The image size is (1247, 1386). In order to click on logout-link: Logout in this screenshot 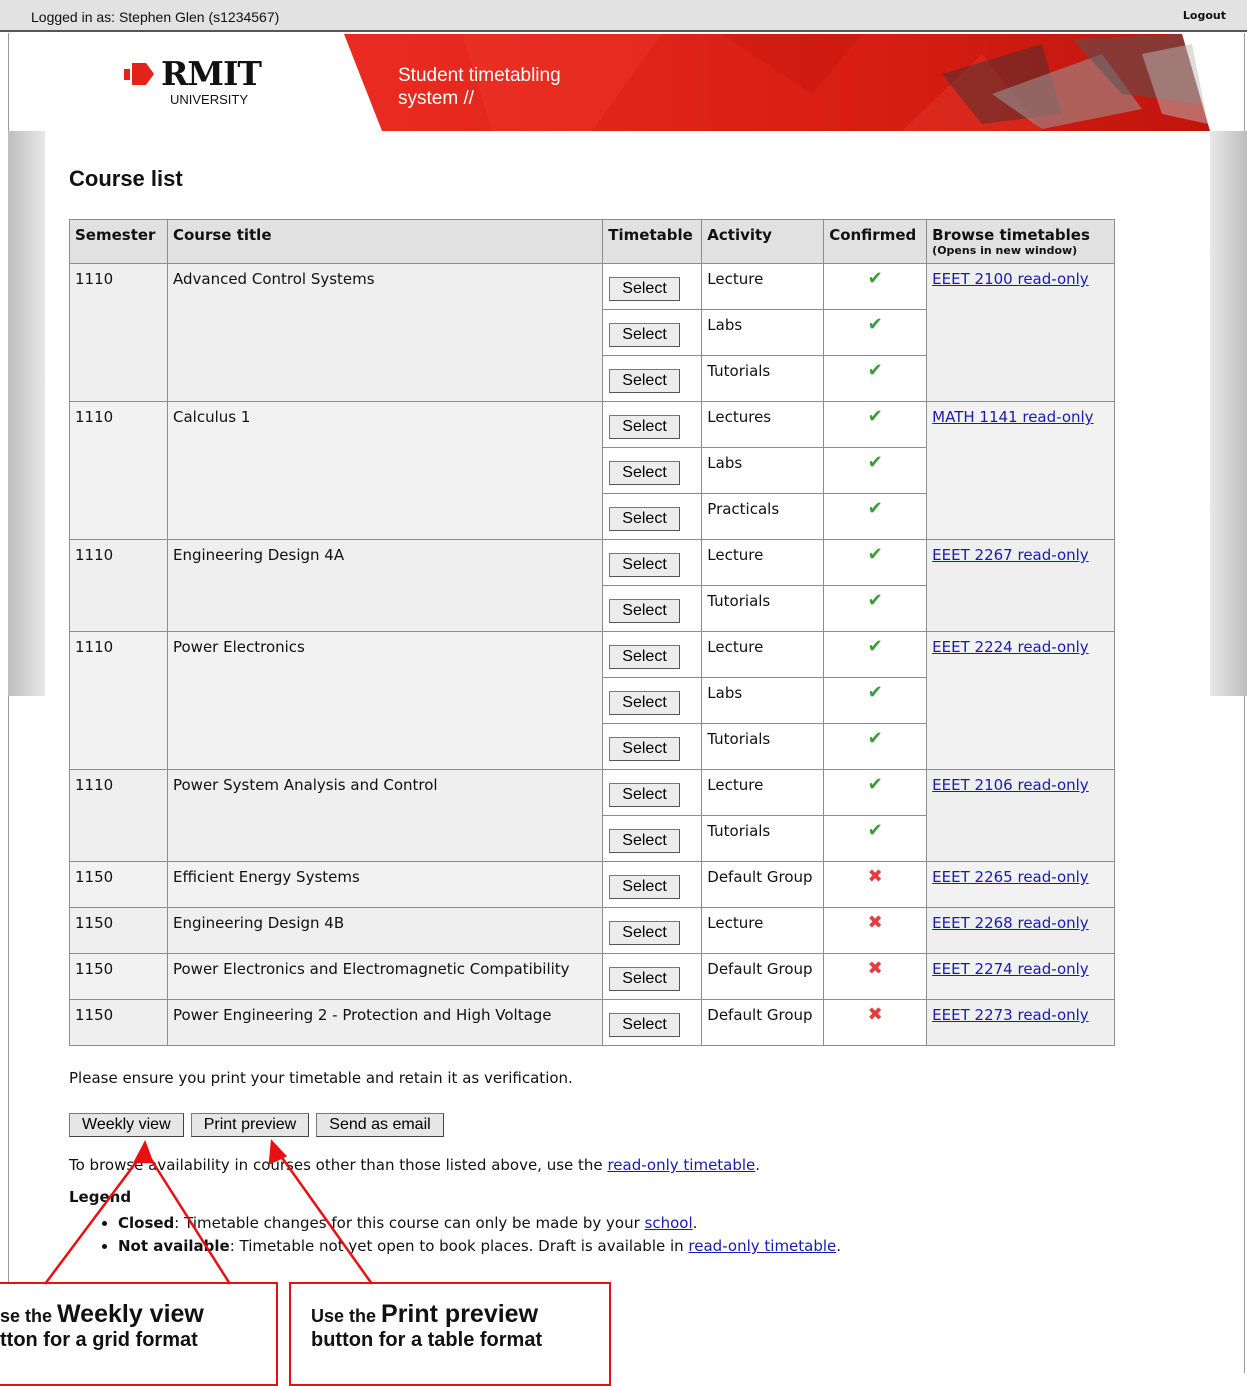, I will do `click(1204, 15)`.